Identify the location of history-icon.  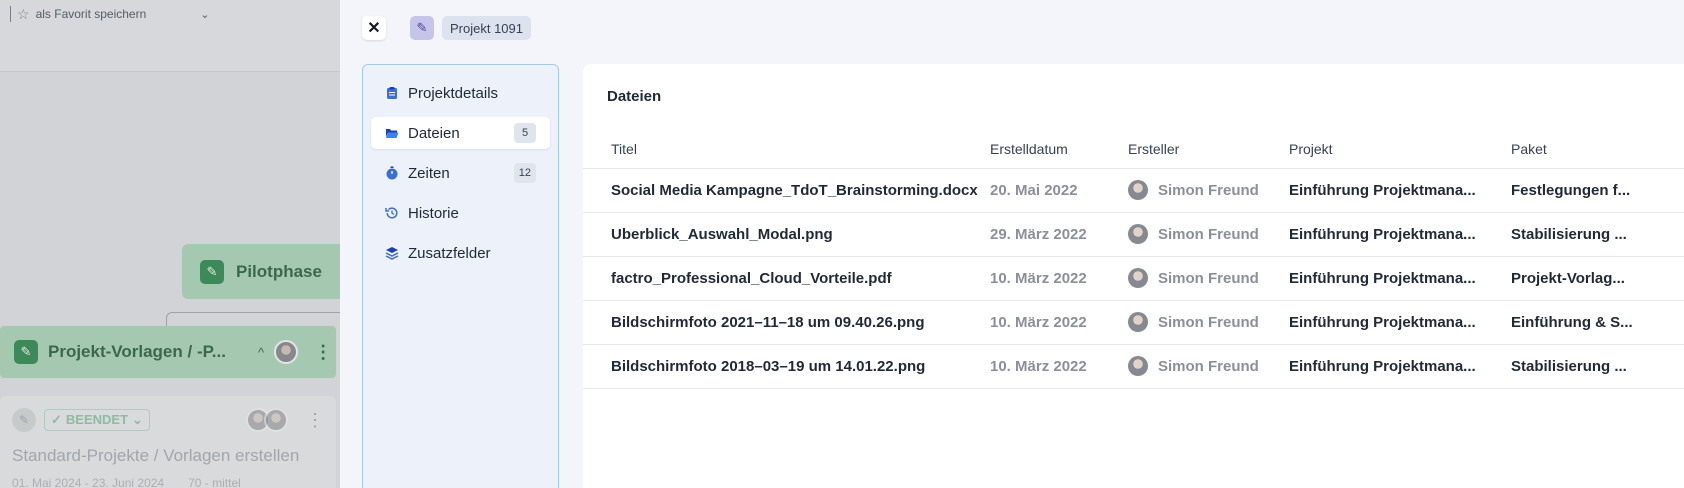
(392, 213).